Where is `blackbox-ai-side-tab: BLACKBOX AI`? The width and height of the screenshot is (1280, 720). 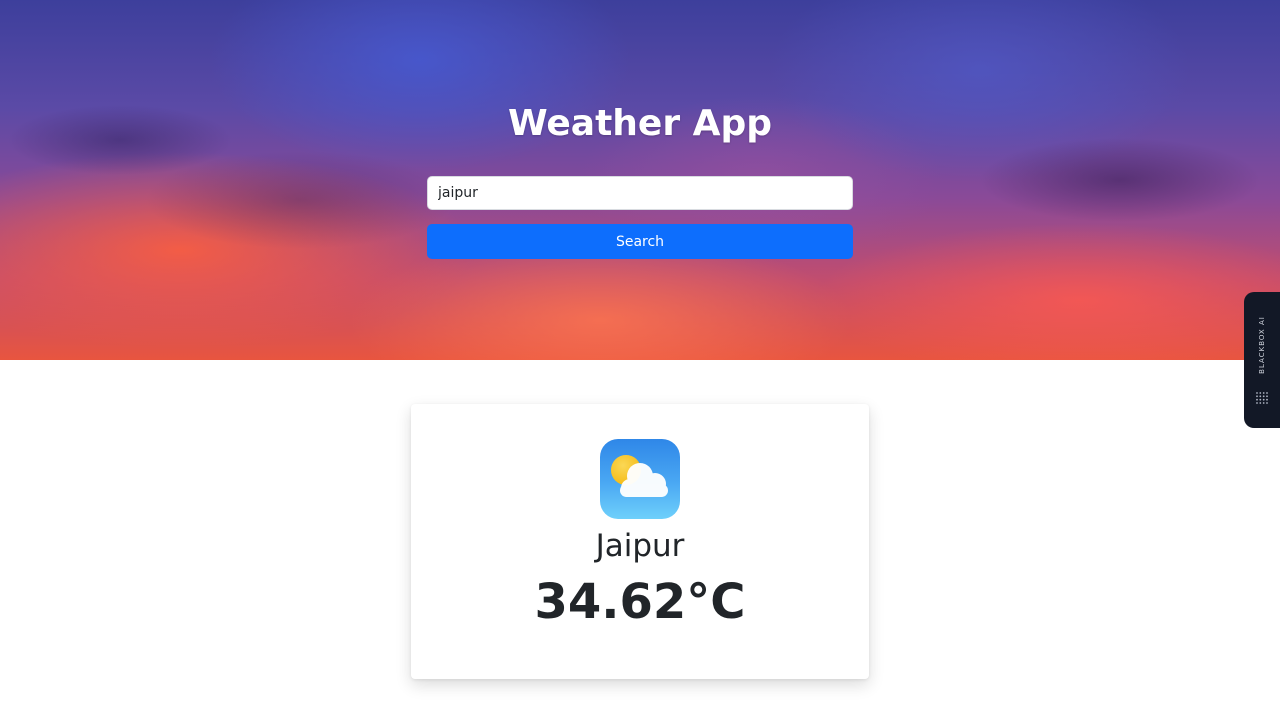
blackbox-ai-side-tab: BLACKBOX AI is located at coordinates (1262, 360).